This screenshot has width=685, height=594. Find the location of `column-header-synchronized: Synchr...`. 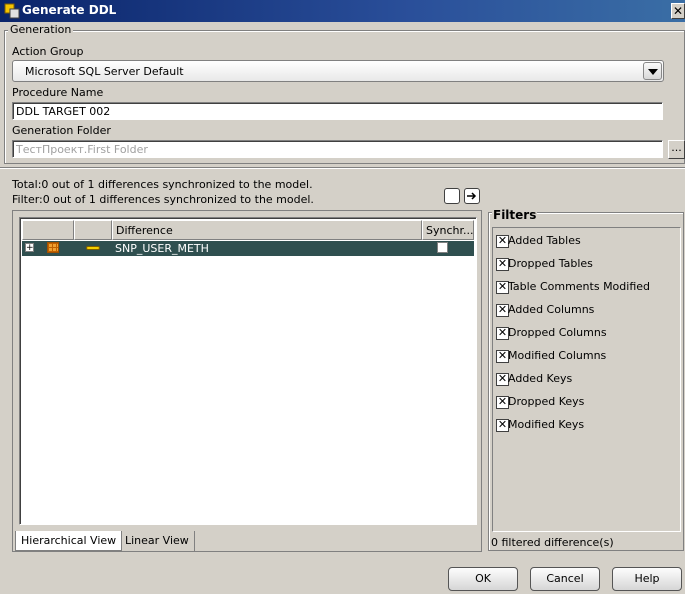

column-header-synchronized: Synchr... is located at coordinates (448, 230).